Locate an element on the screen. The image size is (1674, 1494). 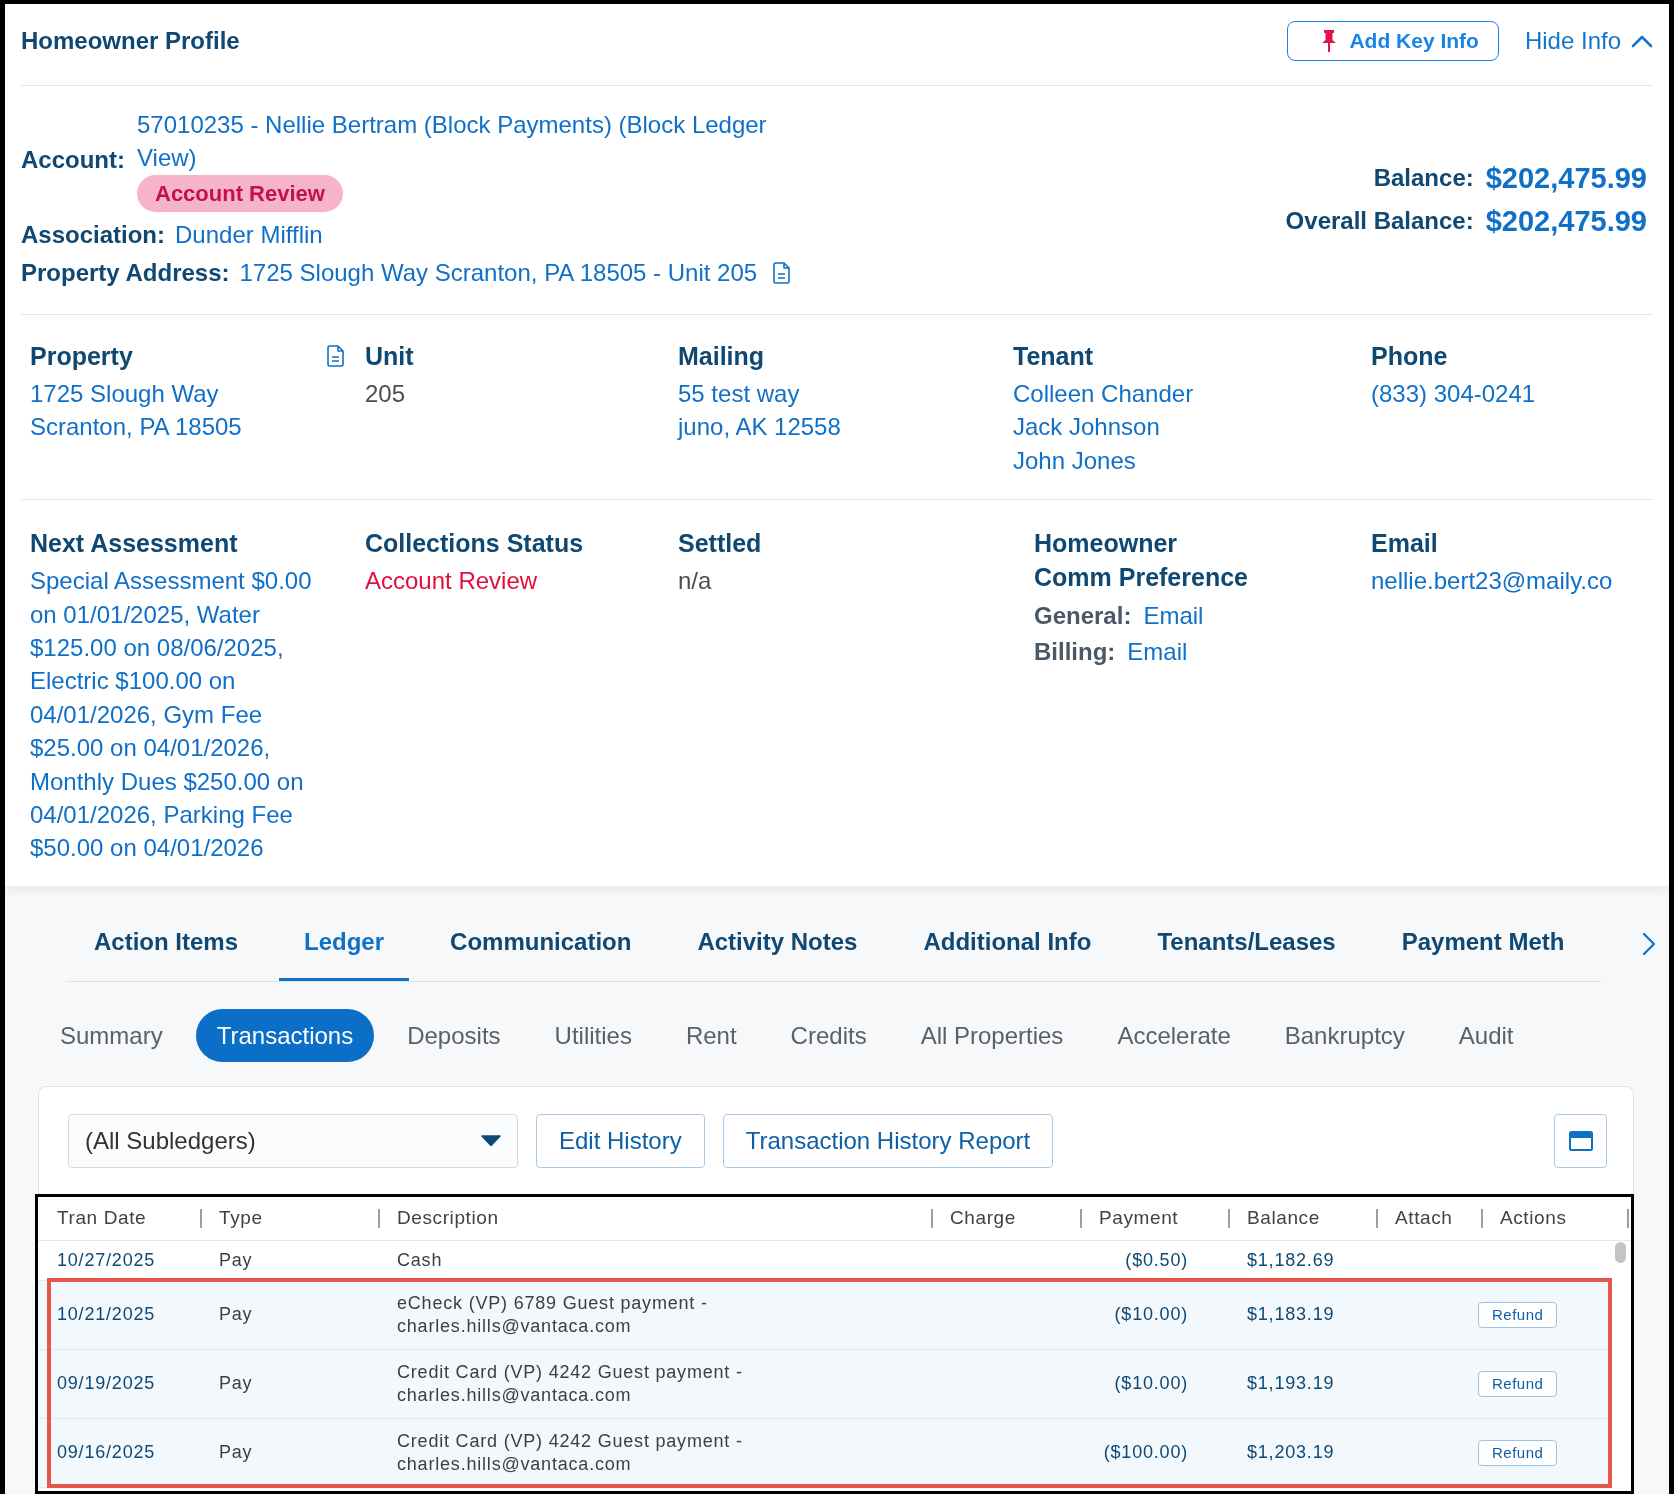
window-icon is located at coordinates (1580, 1140).